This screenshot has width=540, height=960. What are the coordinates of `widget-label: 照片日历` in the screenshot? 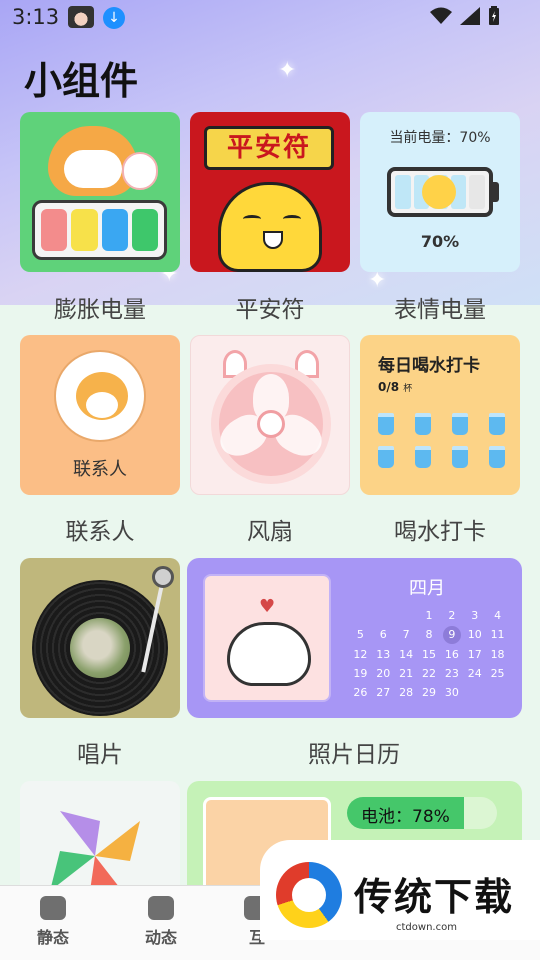 It's located at (354, 755).